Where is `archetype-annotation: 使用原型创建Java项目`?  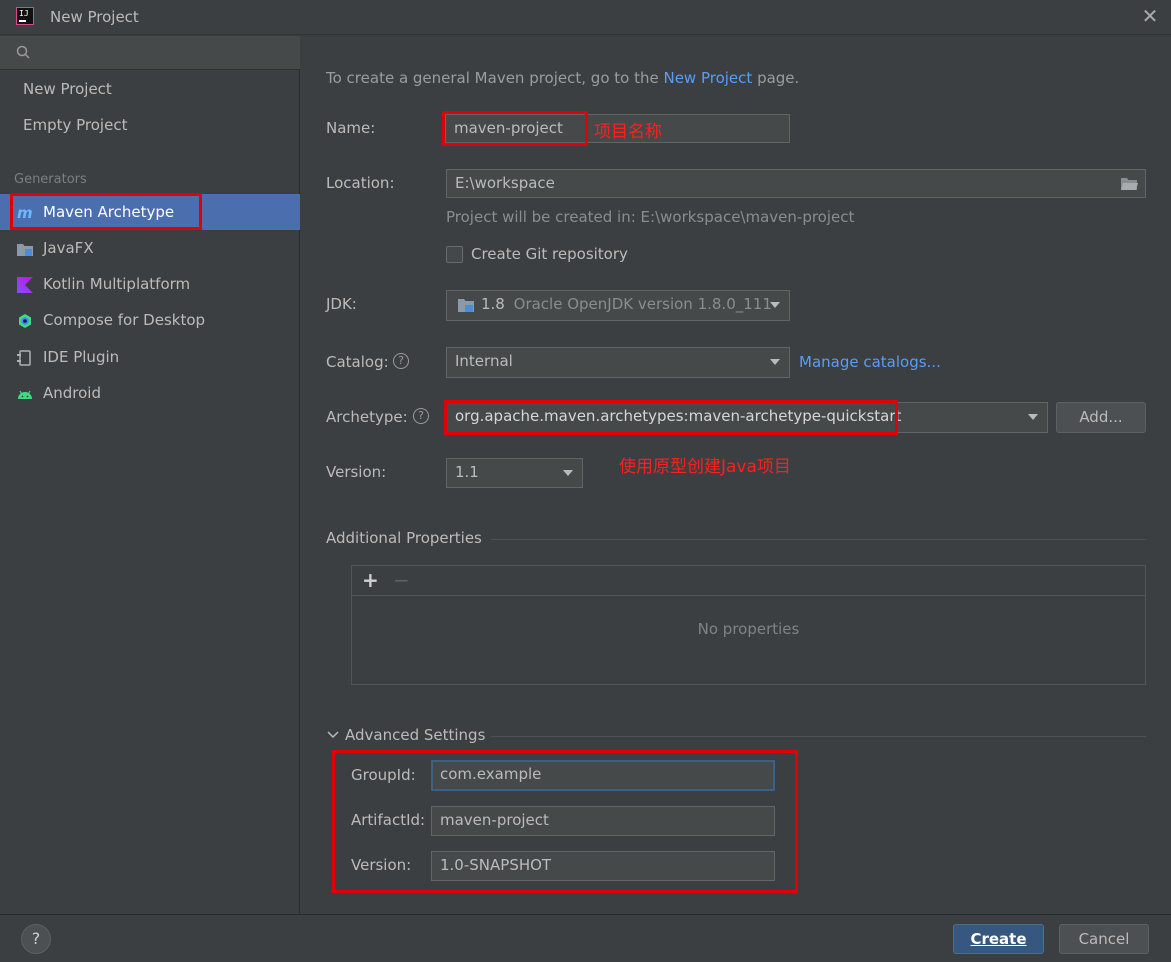
archetype-annotation: 使用原型创建Java项目 is located at coordinates (705, 467).